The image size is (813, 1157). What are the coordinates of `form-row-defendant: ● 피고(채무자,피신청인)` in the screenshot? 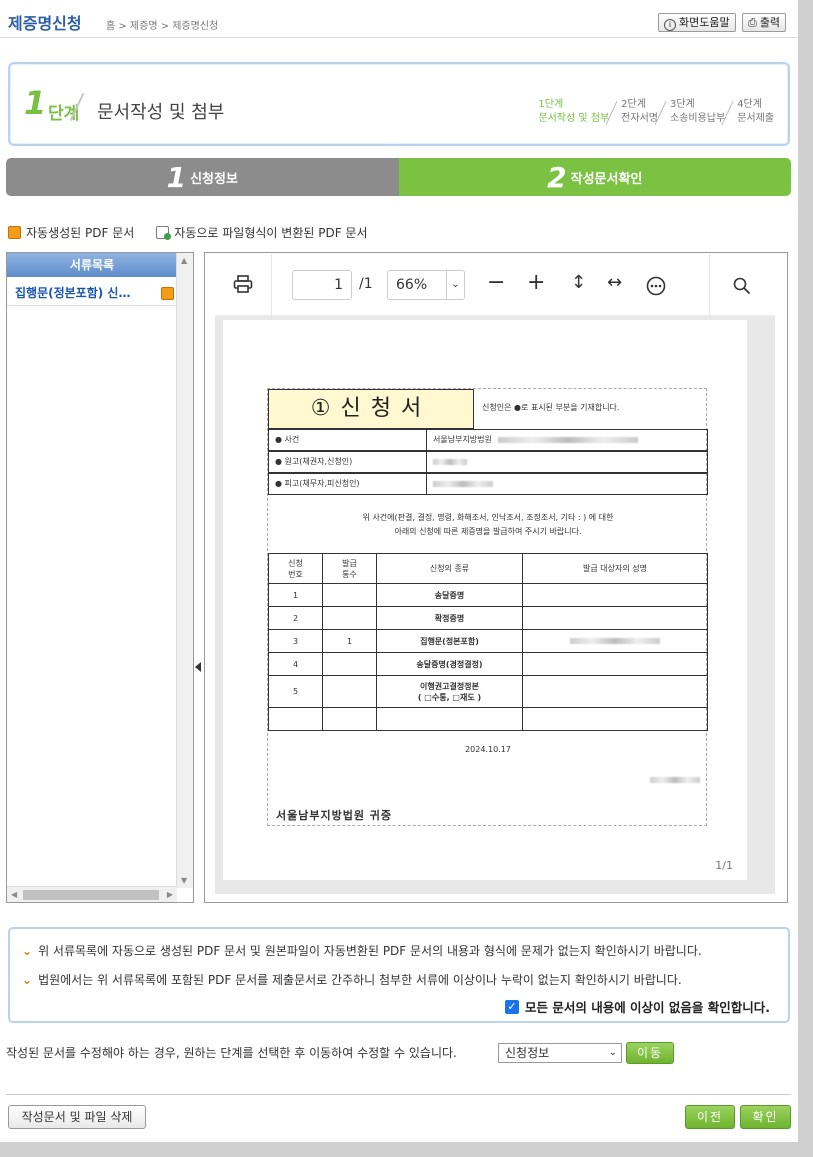 It's located at (488, 484).